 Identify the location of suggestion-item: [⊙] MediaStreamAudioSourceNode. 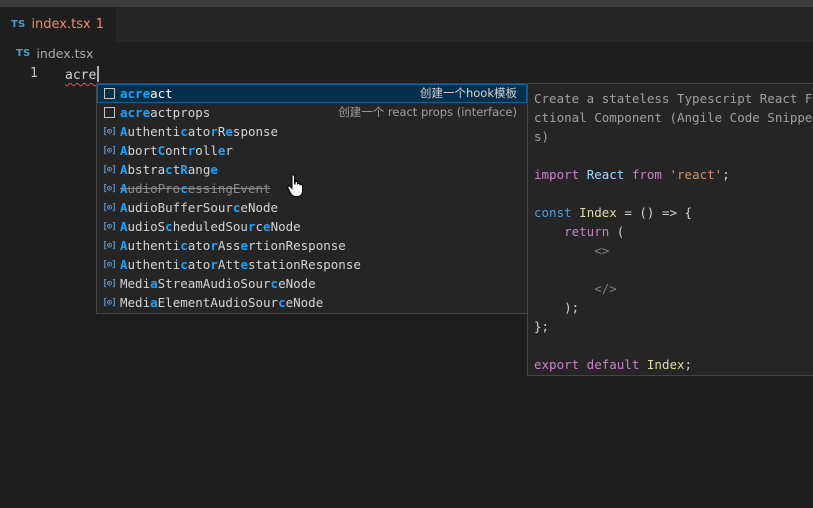
(312, 283).